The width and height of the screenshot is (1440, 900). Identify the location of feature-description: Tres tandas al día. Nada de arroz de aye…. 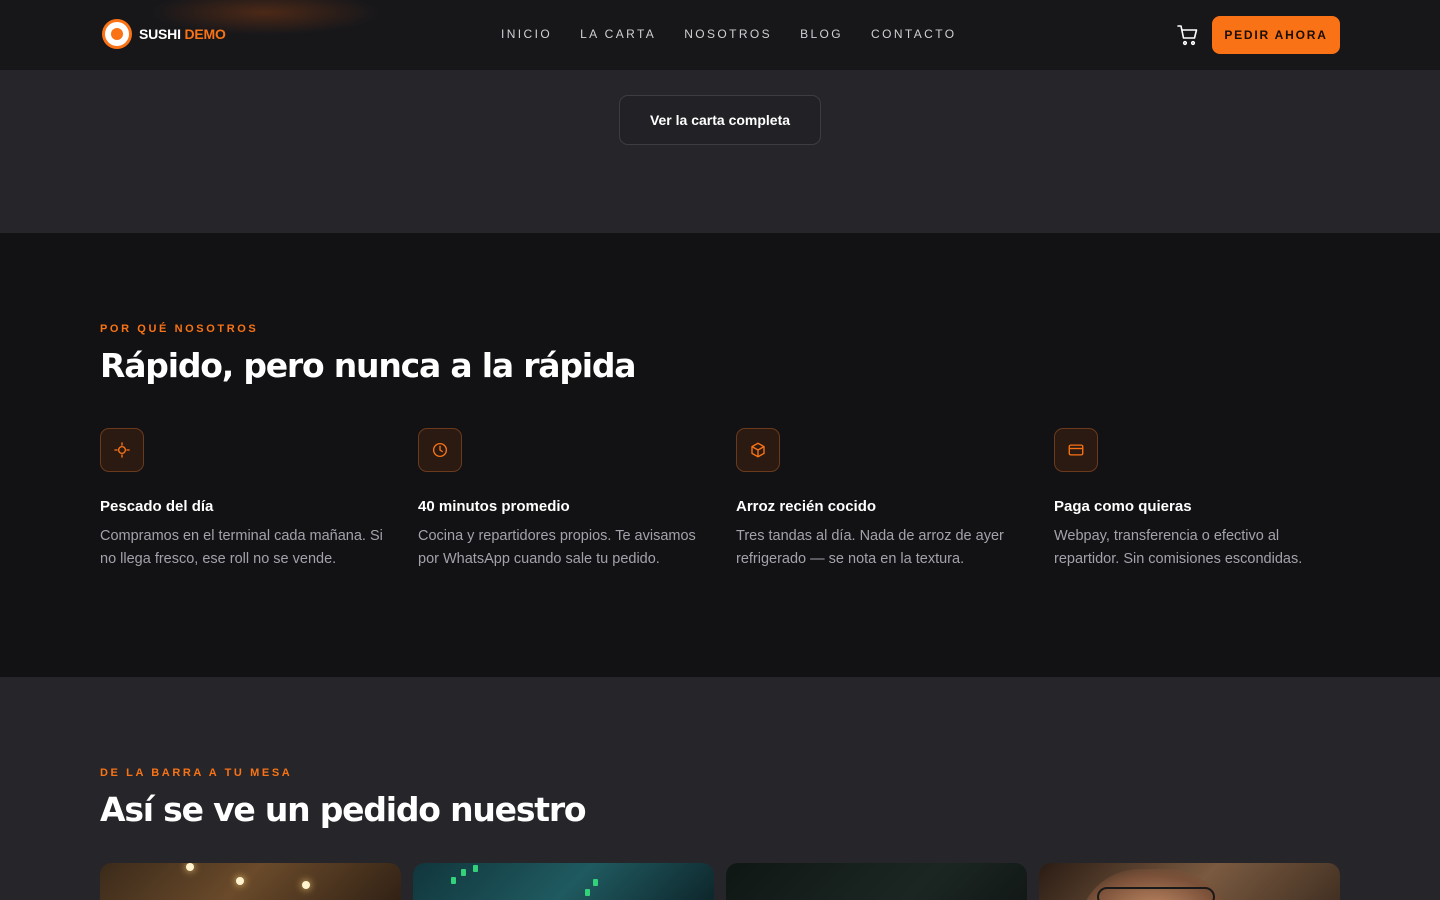
(870, 547).